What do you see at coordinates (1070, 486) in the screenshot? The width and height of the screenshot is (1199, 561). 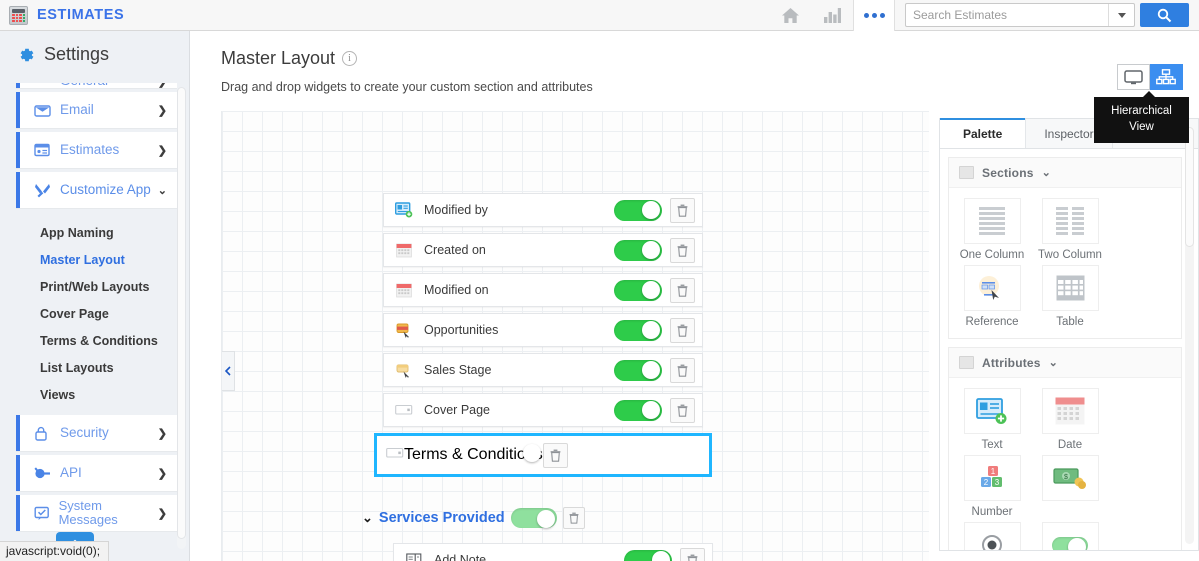 I see `palette-tile-currency: $` at bounding box center [1070, 486].